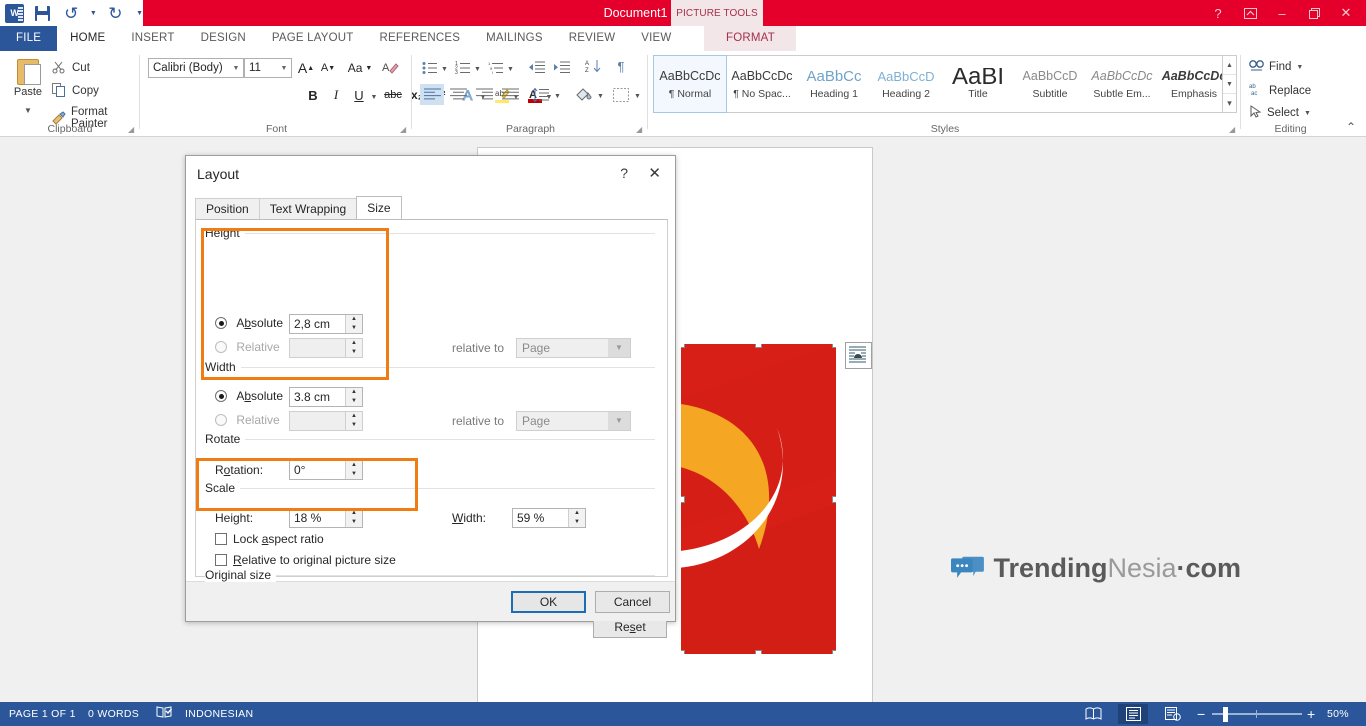  What do you see at coordinates (463, 67) in the screenshot?
I see `numbering-icon: 123` at bounding box center [463, 67].